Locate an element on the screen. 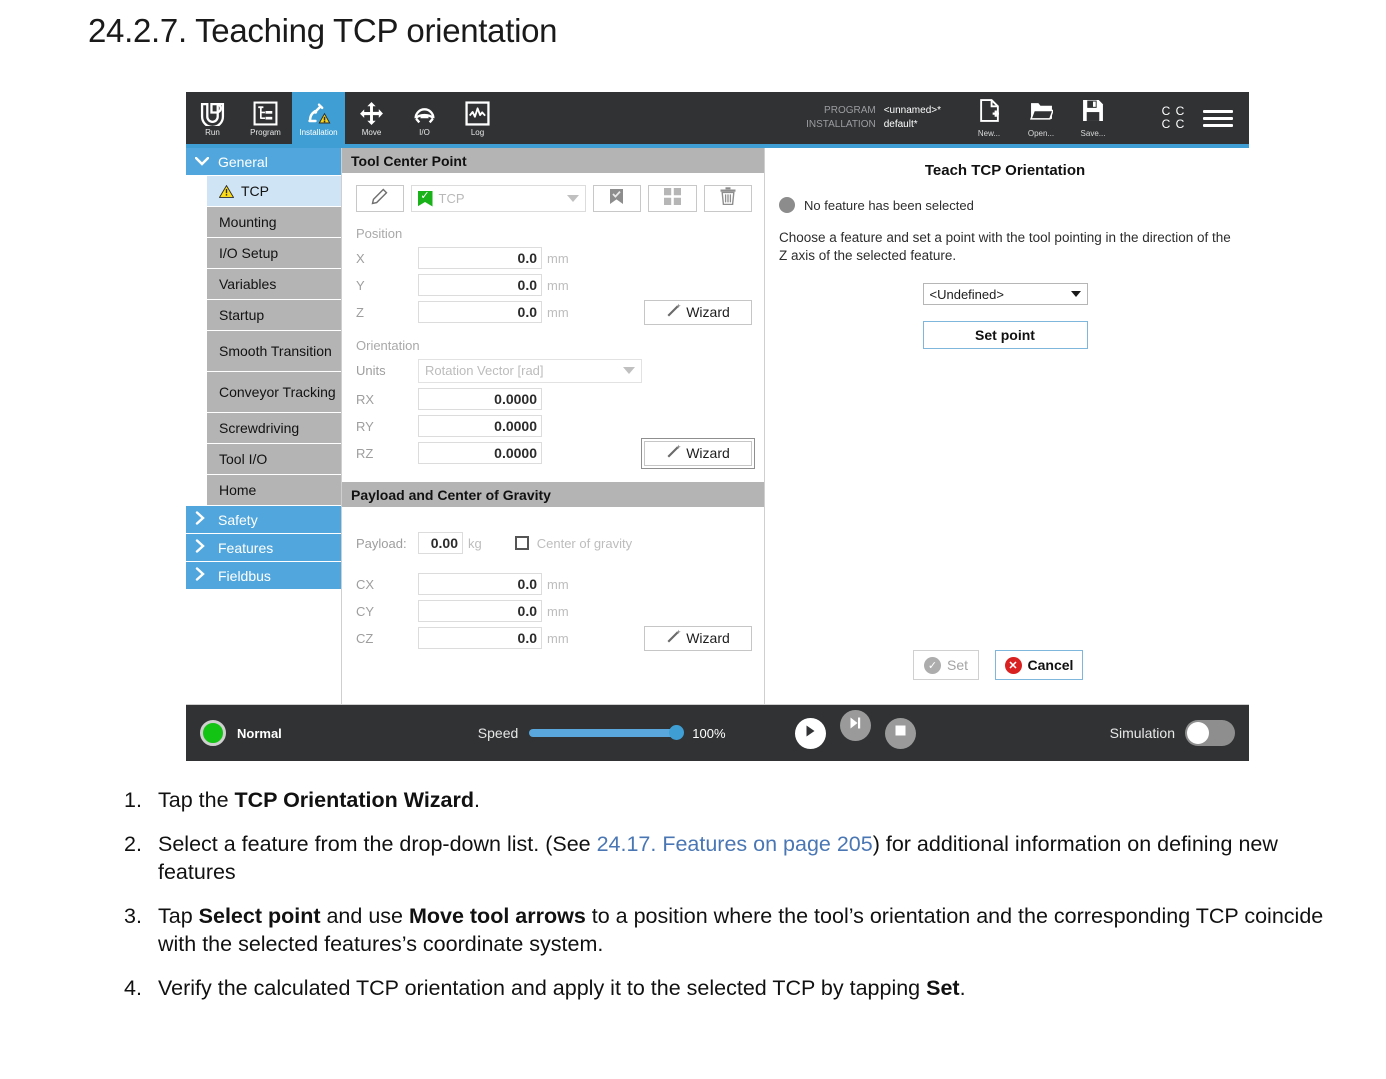  sidebar-group-fieldbus: Fieldbus is located at coordinates (263, 576).